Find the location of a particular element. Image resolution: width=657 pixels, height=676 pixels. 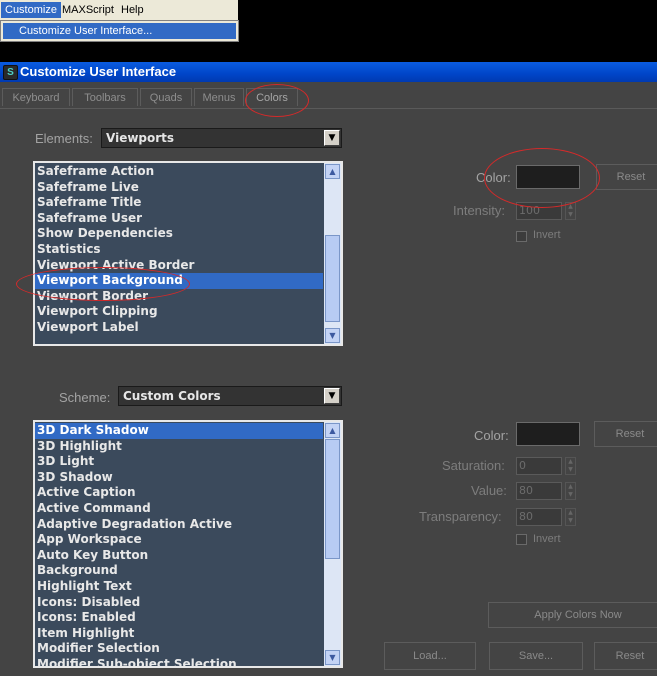

scheme-scrollbar: ▲ ▼ is located at coordinates (332, 544).